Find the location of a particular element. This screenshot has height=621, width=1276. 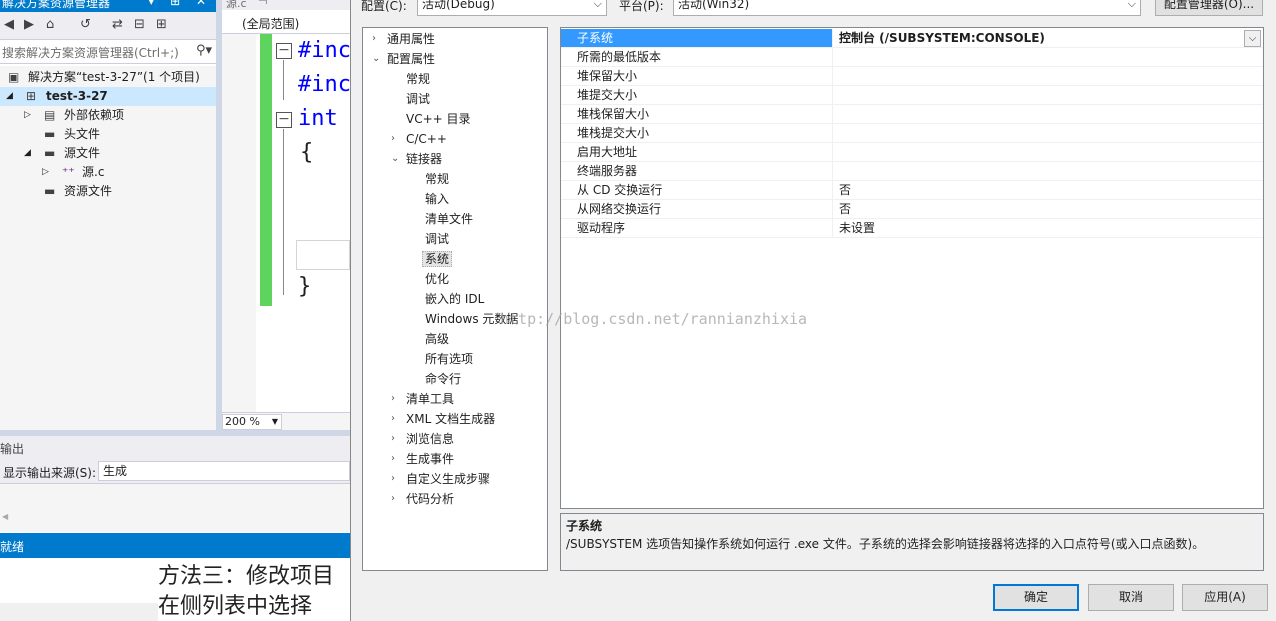

tree-item: ▷ ▤ 外部依赖项 is located at coordinates (108, 115).